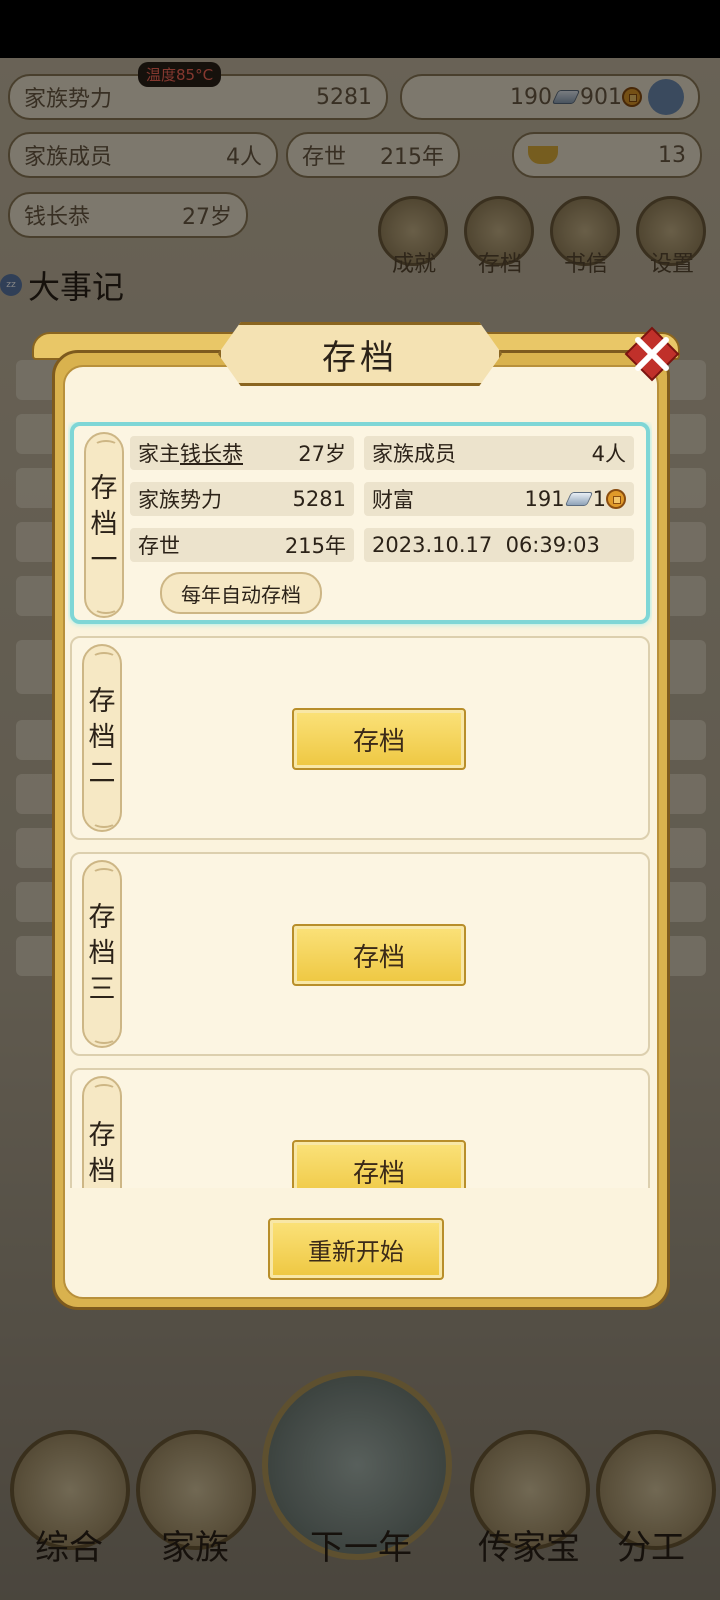  Describe the element at coordinates (599, 499) in the screenshot. I see `wealth-coin: 1` at that location.